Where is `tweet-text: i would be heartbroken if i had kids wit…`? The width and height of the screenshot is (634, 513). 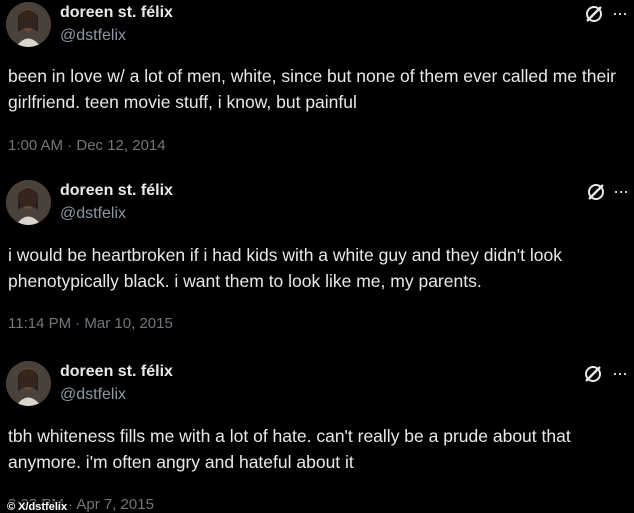 tweet-text: i would be heartbroken if i had kids wit… is located at coordinates (285, 268).